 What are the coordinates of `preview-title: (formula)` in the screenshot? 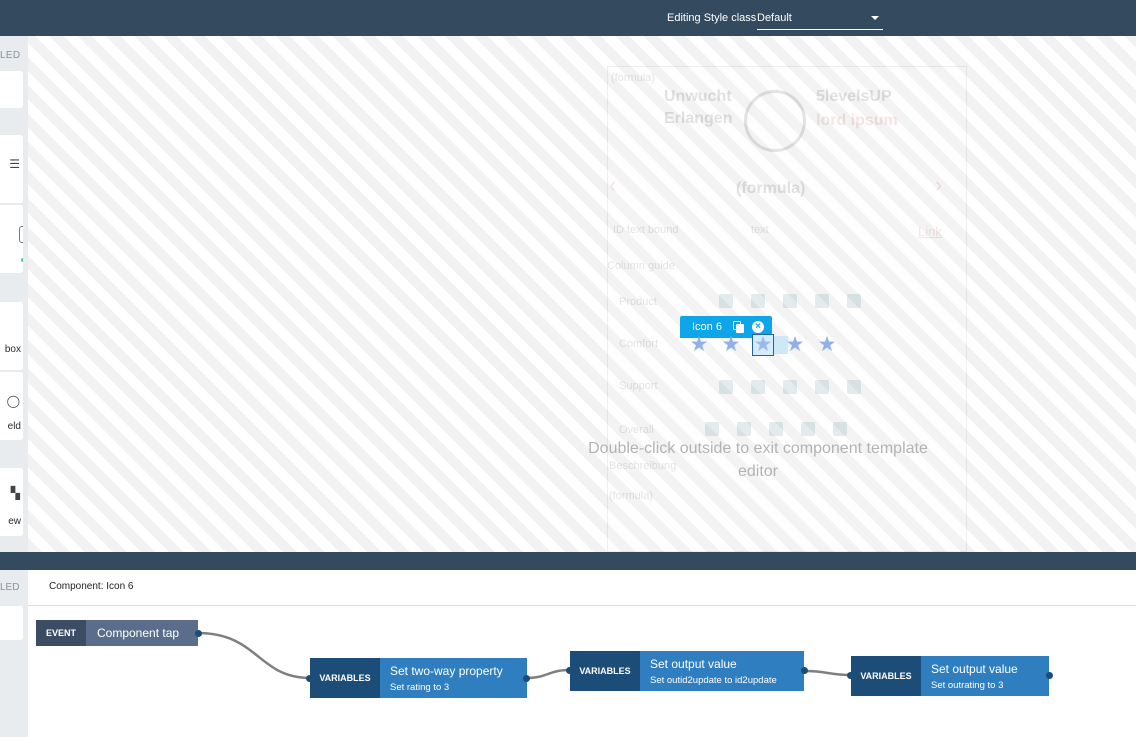 It's located at (771, 188).